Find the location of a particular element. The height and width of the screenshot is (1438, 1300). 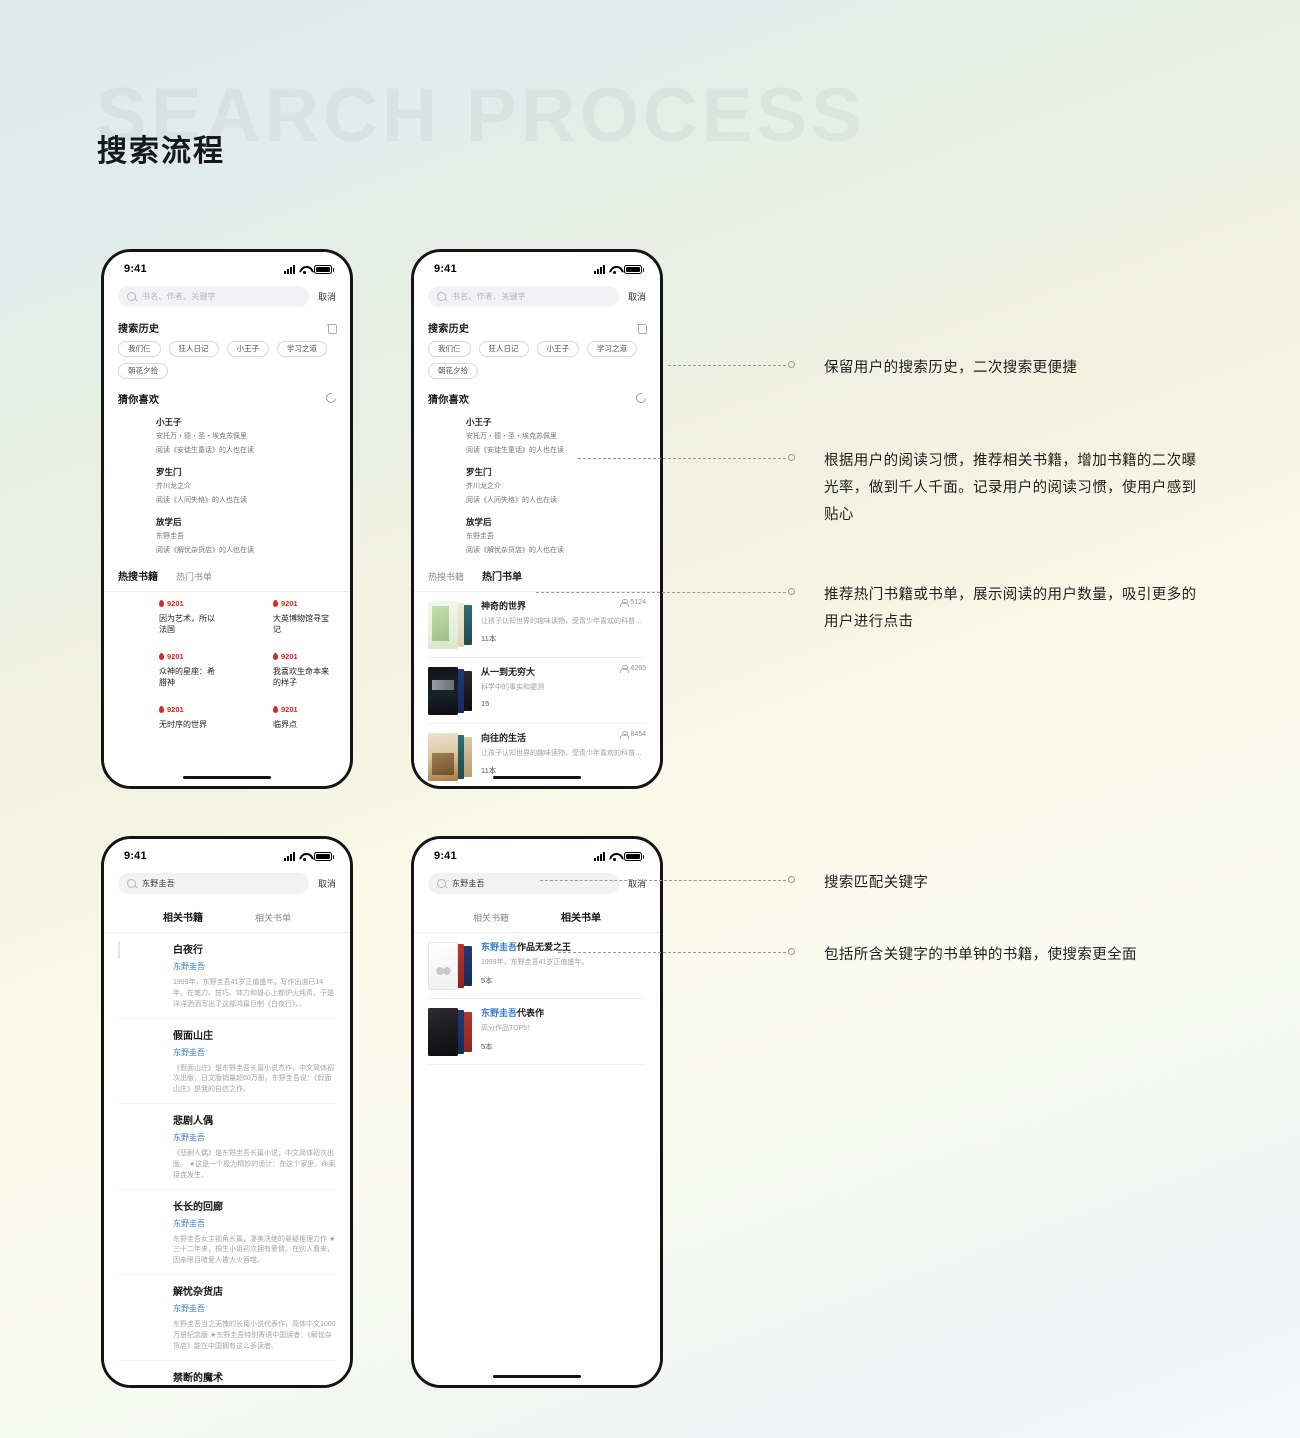

list-item: 9201 无时序的世界 is located at coordinates (170, 727).